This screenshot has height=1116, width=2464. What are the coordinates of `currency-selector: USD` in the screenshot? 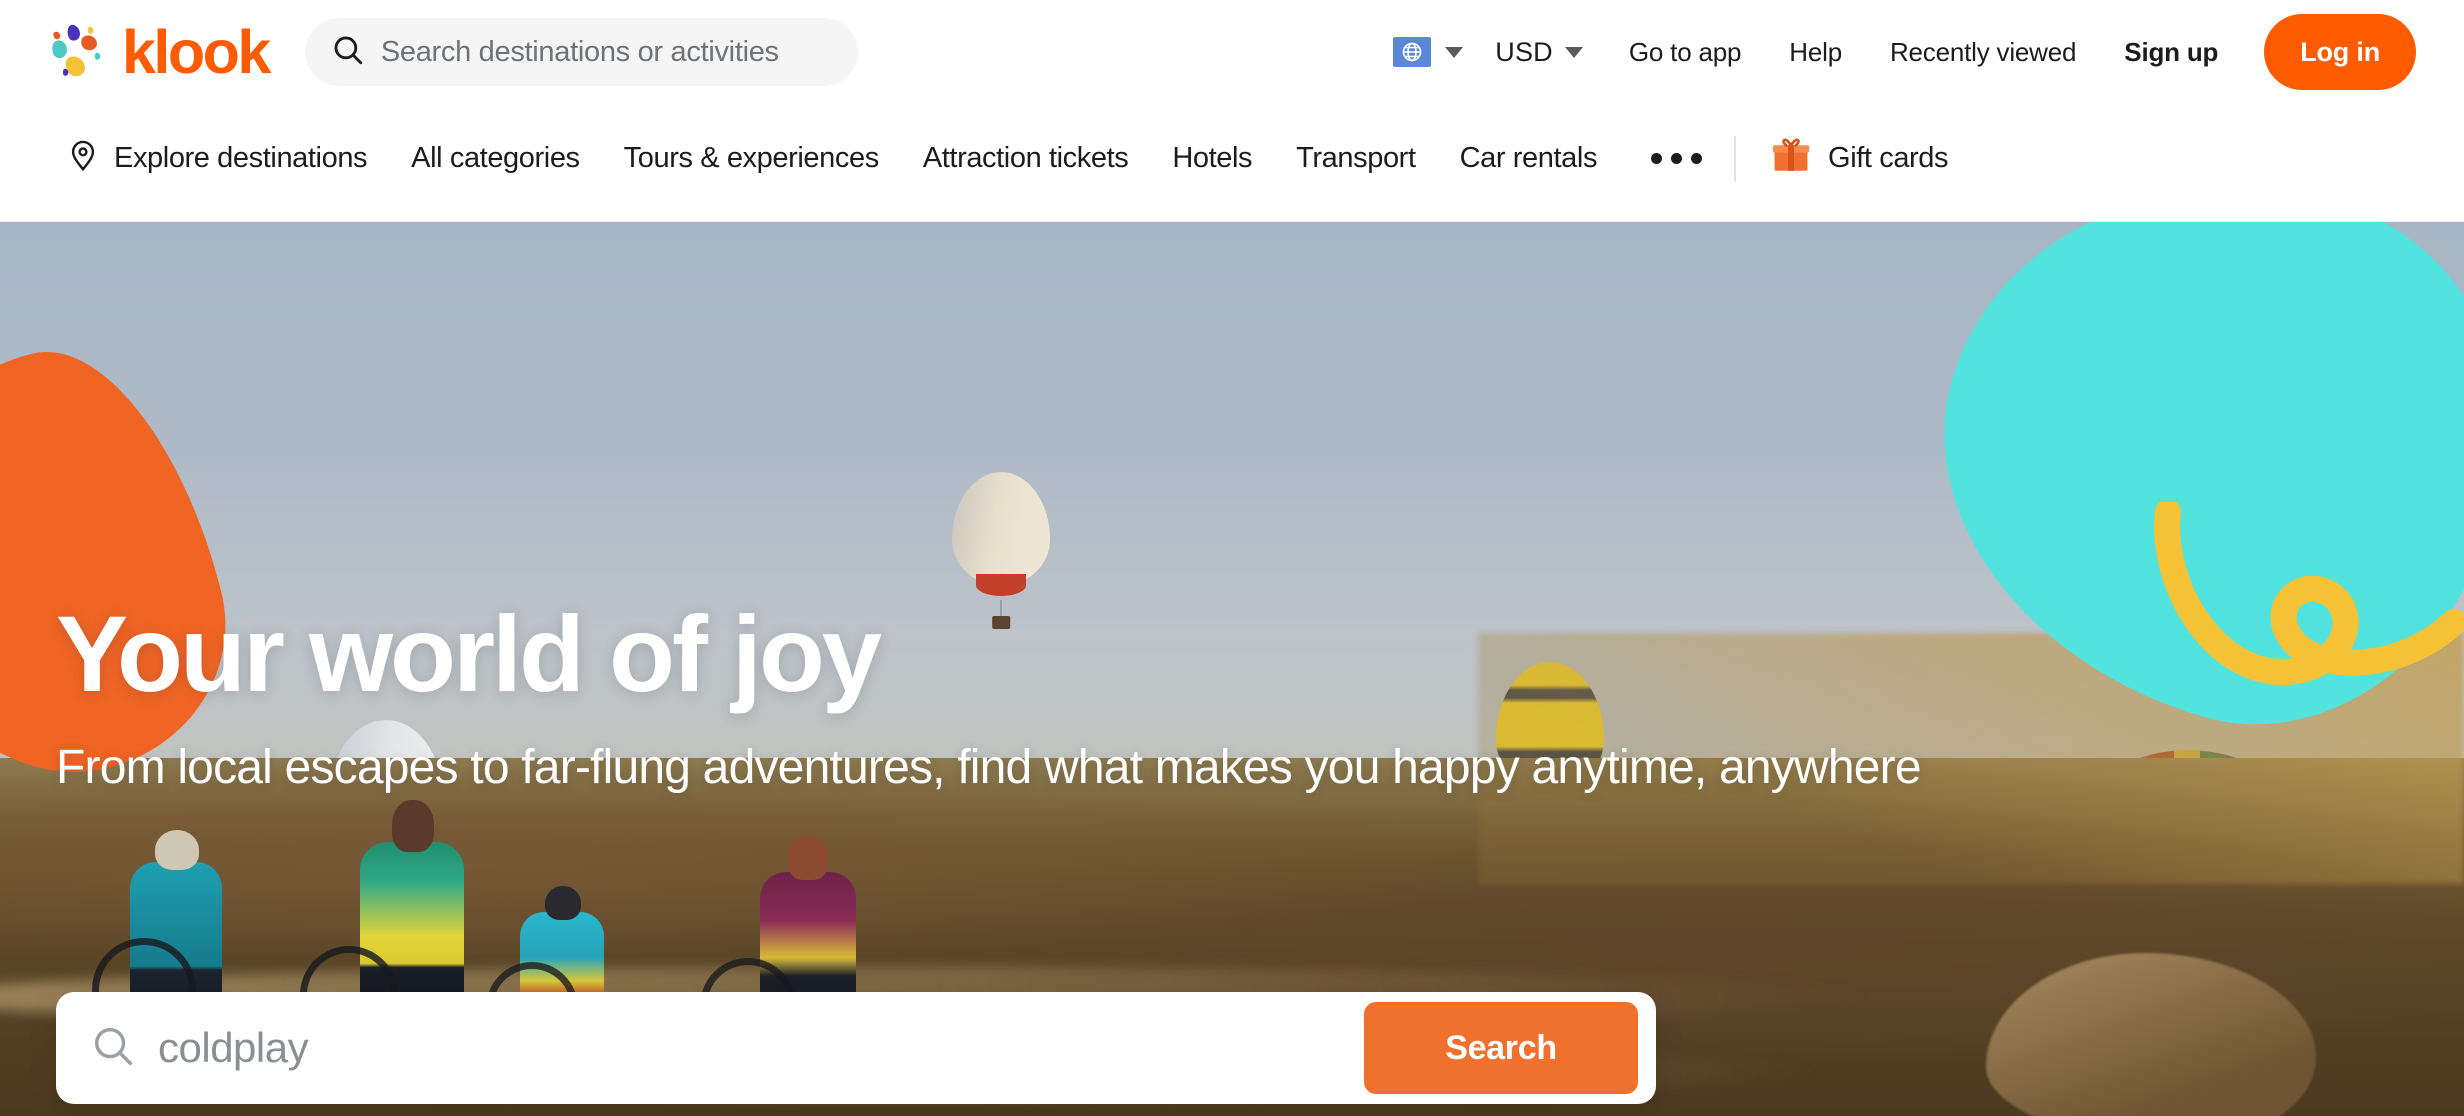 It's located at (1539, 52).